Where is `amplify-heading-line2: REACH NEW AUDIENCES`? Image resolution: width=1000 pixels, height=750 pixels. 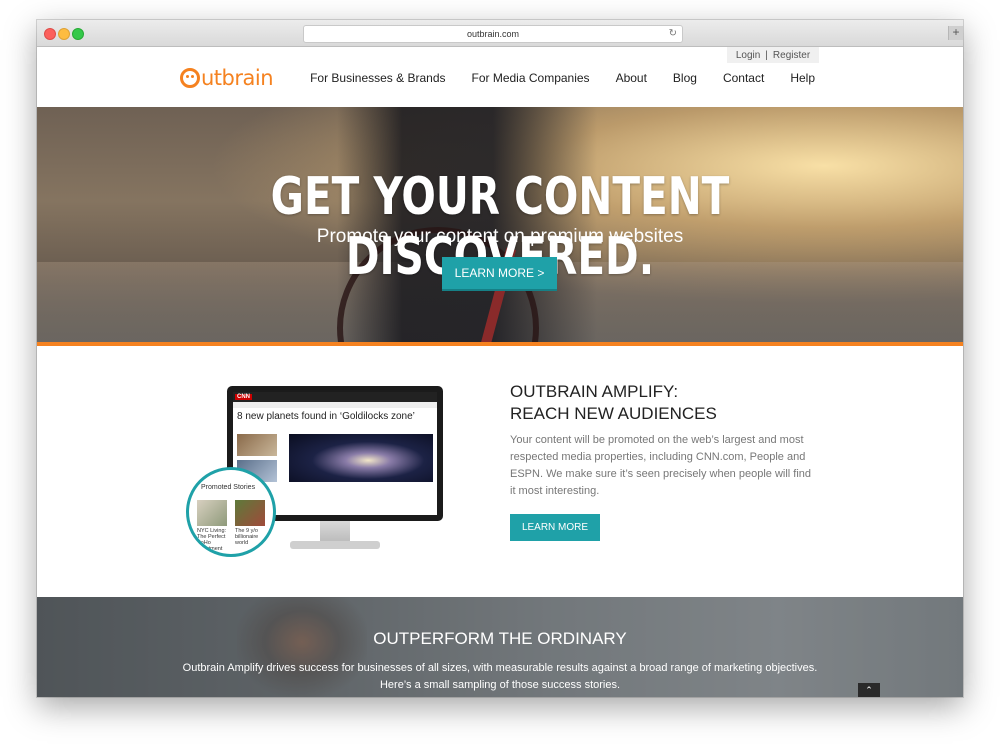 amplify-heading-line2: REACH NEW AUDIENCES is located at coordinates (613, 413).